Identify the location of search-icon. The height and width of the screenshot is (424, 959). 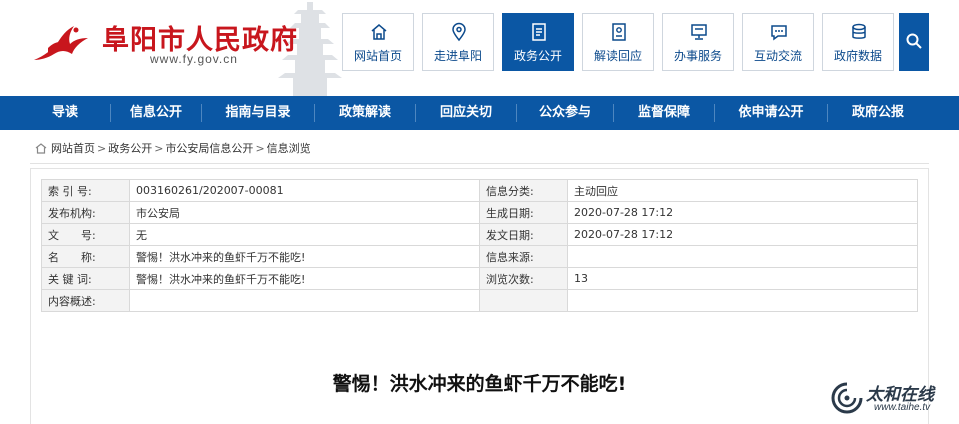
(914, 41).